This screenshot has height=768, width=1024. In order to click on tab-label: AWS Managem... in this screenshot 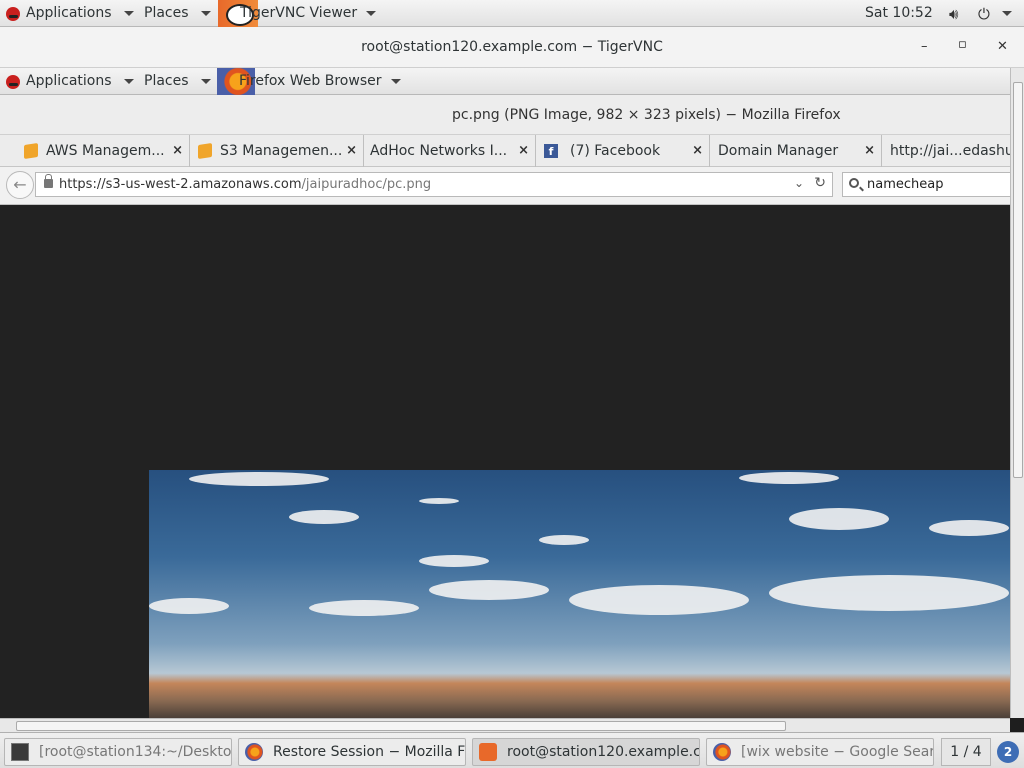, I will do `click(105, 151)`.